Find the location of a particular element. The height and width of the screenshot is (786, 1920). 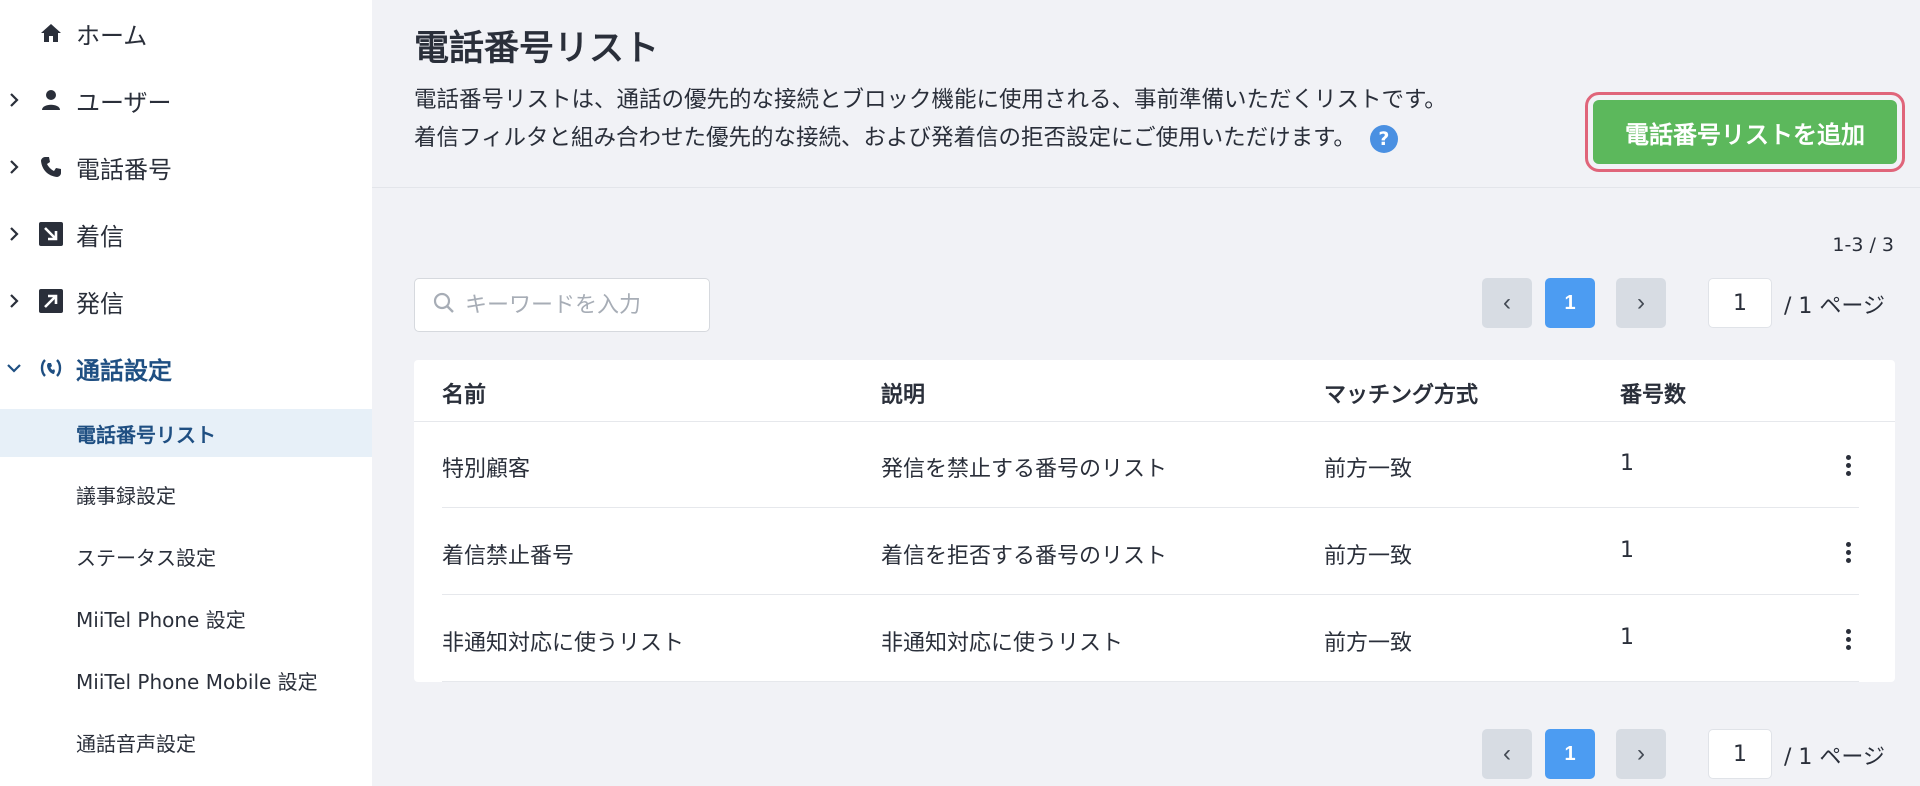

sidebar-item-label: ユーザー is located at coordinates (124, 102).